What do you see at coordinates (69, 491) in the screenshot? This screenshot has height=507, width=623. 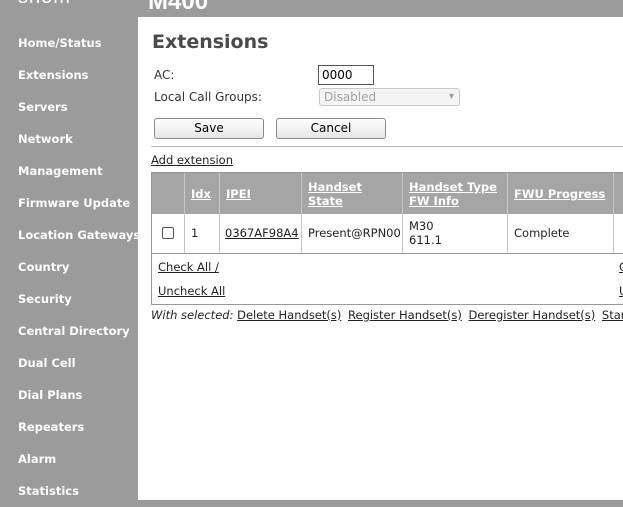 I see `nav-statistics: Statistics` at bounding box center [69, 491].